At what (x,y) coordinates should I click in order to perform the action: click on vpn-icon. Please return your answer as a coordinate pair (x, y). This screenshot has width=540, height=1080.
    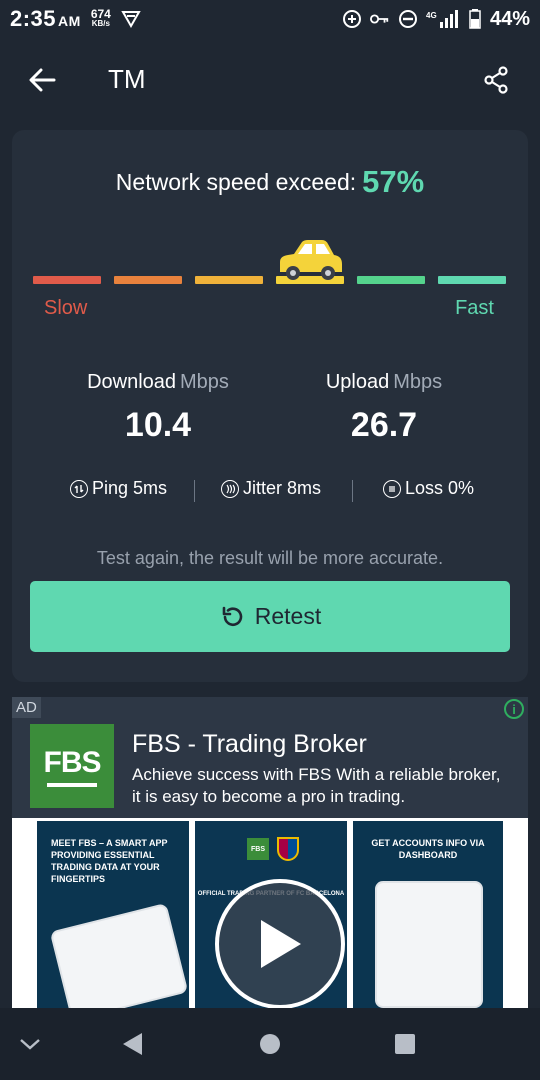
    Looking at the image, I should click on (131, 19).